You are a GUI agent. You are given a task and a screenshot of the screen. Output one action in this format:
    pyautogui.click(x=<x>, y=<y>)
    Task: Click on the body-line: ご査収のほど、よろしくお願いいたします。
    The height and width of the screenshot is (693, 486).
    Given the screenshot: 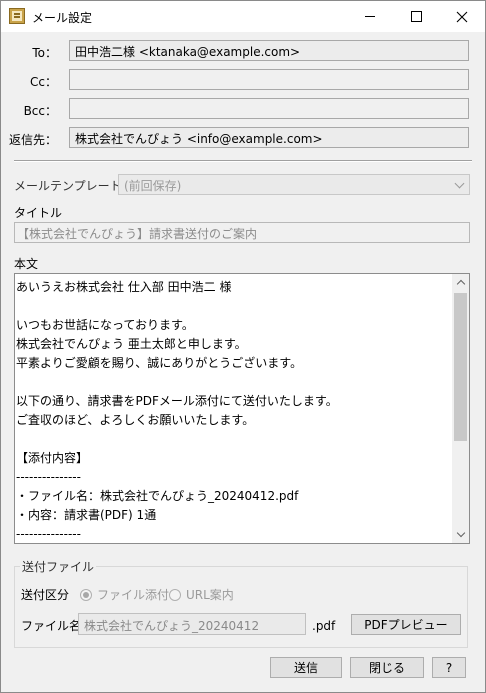 What is the action you would take?
    pyautogui.click(x=135, y=420)
    